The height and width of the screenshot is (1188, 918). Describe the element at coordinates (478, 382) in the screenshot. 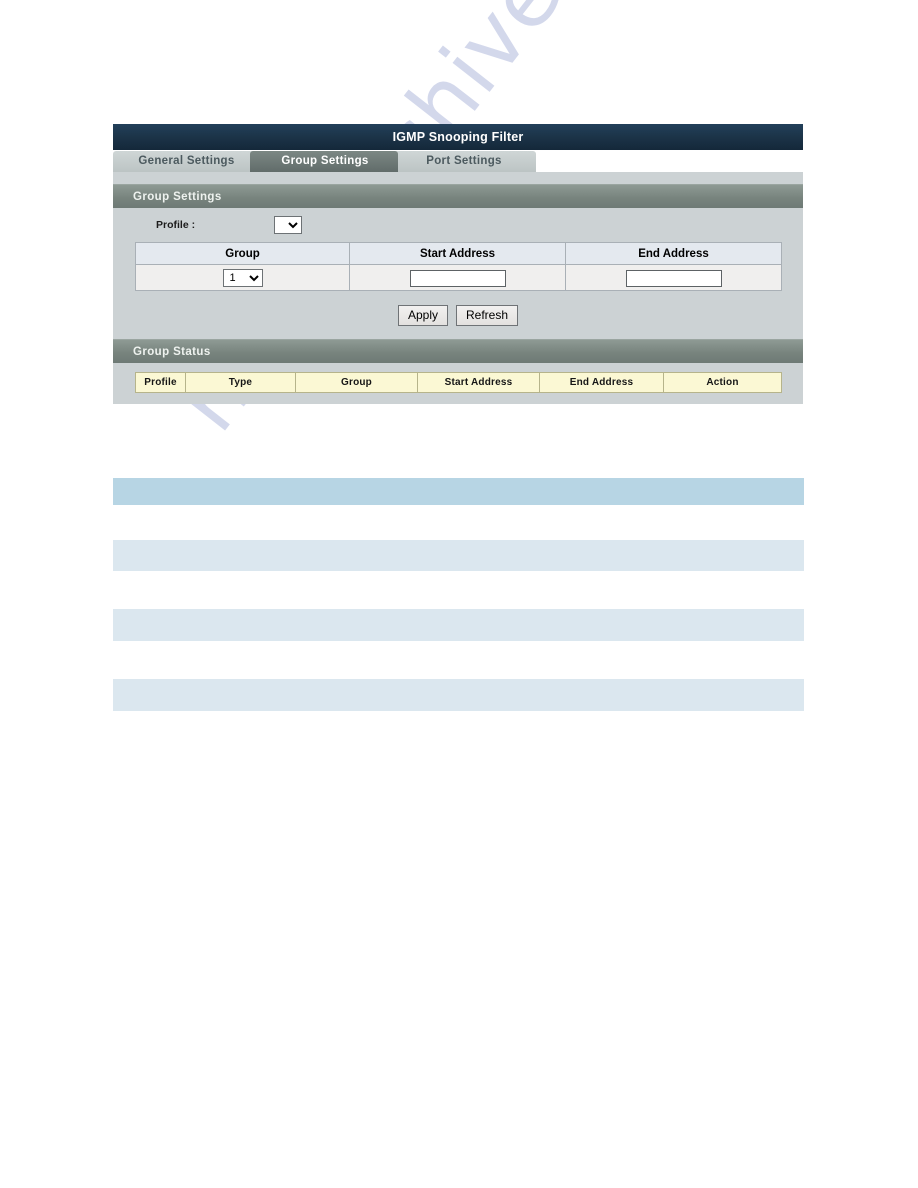

I see `status-column-header-start-address: Start Address` at that location.